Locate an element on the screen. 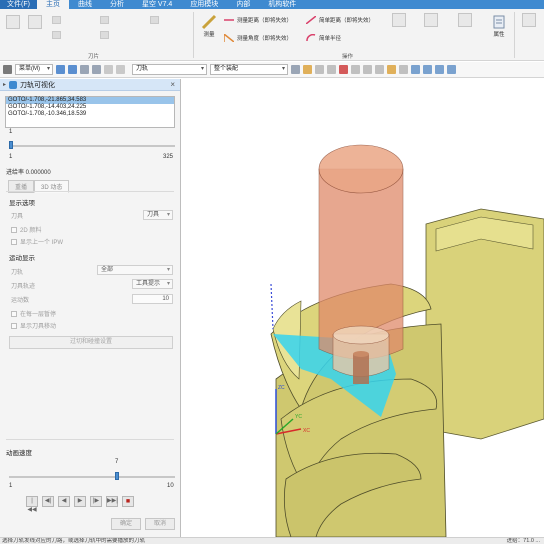  filter-icon is located at coordinates (295, 69).